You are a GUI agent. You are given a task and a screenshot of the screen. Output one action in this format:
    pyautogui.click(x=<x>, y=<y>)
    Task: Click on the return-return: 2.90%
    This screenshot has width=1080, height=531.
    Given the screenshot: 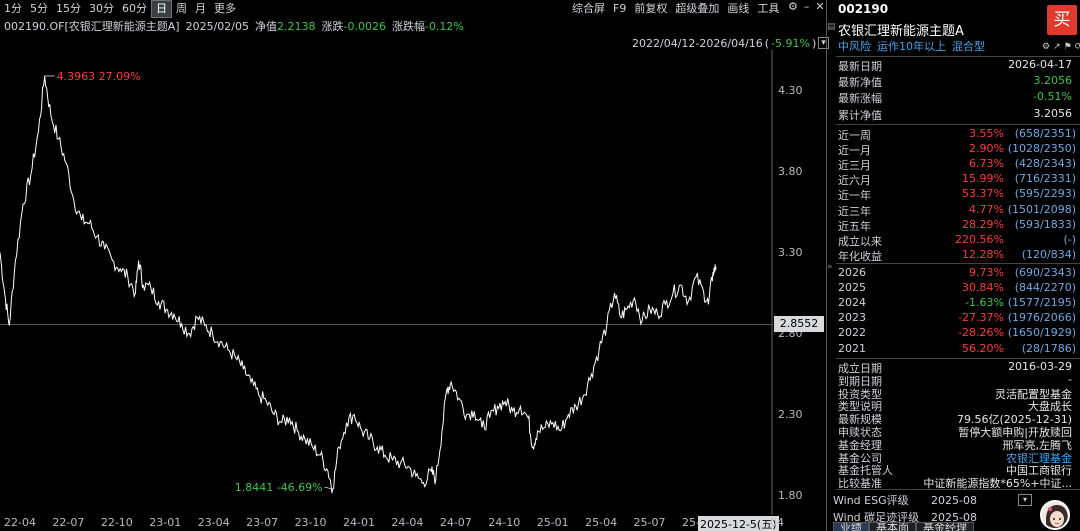 What is the action you would take?
    pyautogui.click(x=986, y=149)
    